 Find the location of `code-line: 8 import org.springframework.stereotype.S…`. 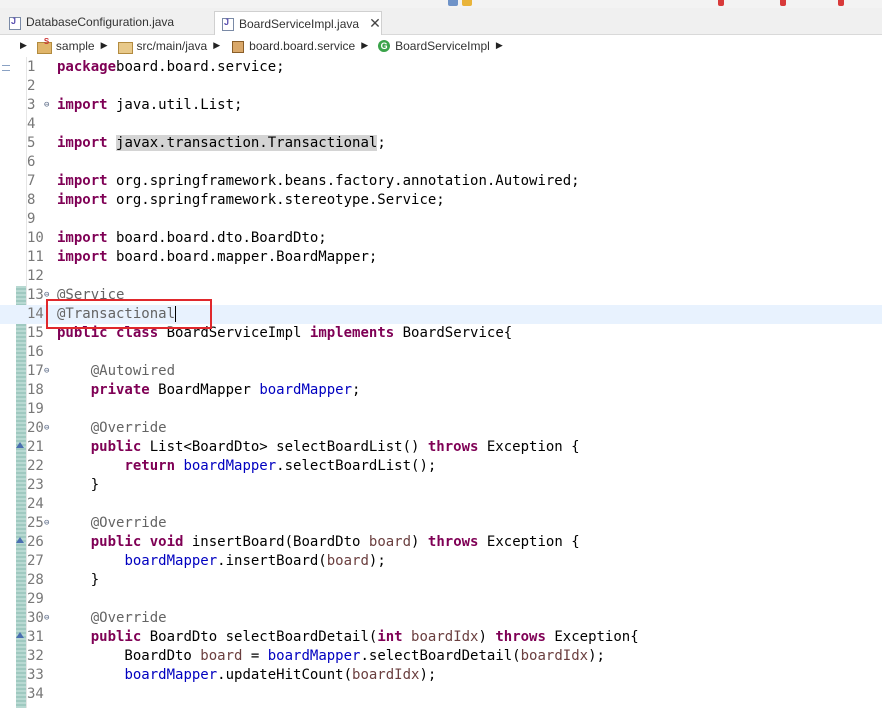

code-line: 8 import org.springframework.stereotype.S… is located at coordinates (441, 200).